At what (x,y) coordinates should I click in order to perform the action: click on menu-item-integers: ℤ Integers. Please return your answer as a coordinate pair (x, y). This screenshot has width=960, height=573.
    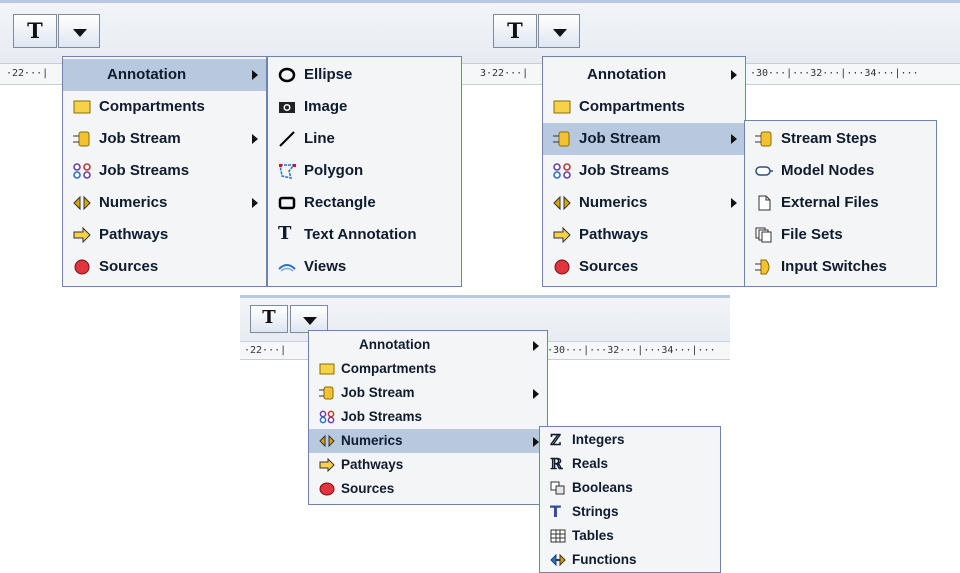
    Looking at the image, I should click on (630, 440).